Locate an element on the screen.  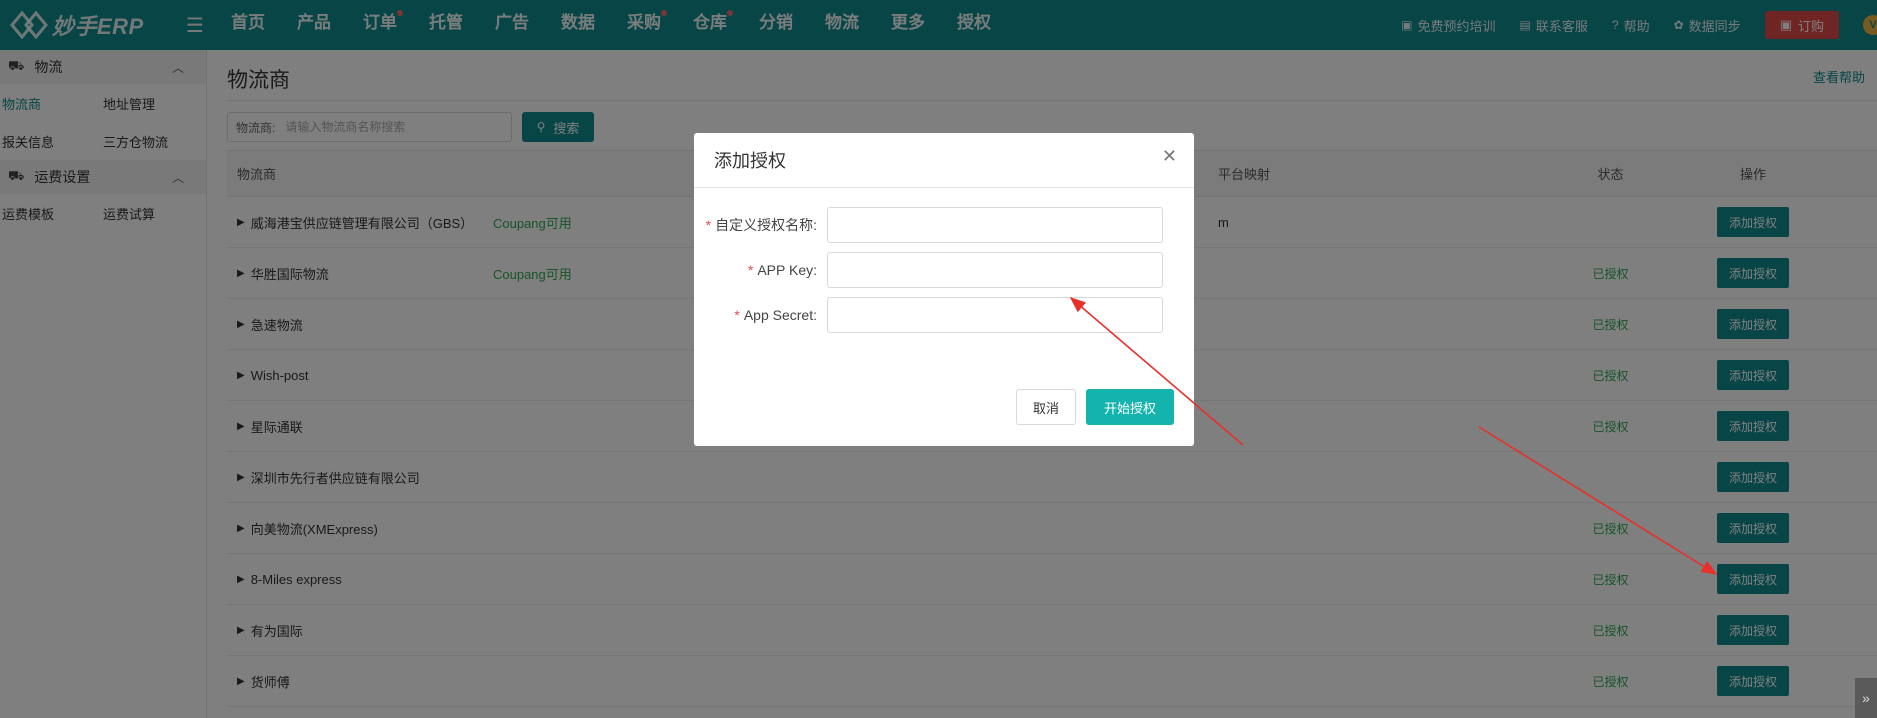
form-row-appkey: * APP Key: is located at coordinates (944, 270).